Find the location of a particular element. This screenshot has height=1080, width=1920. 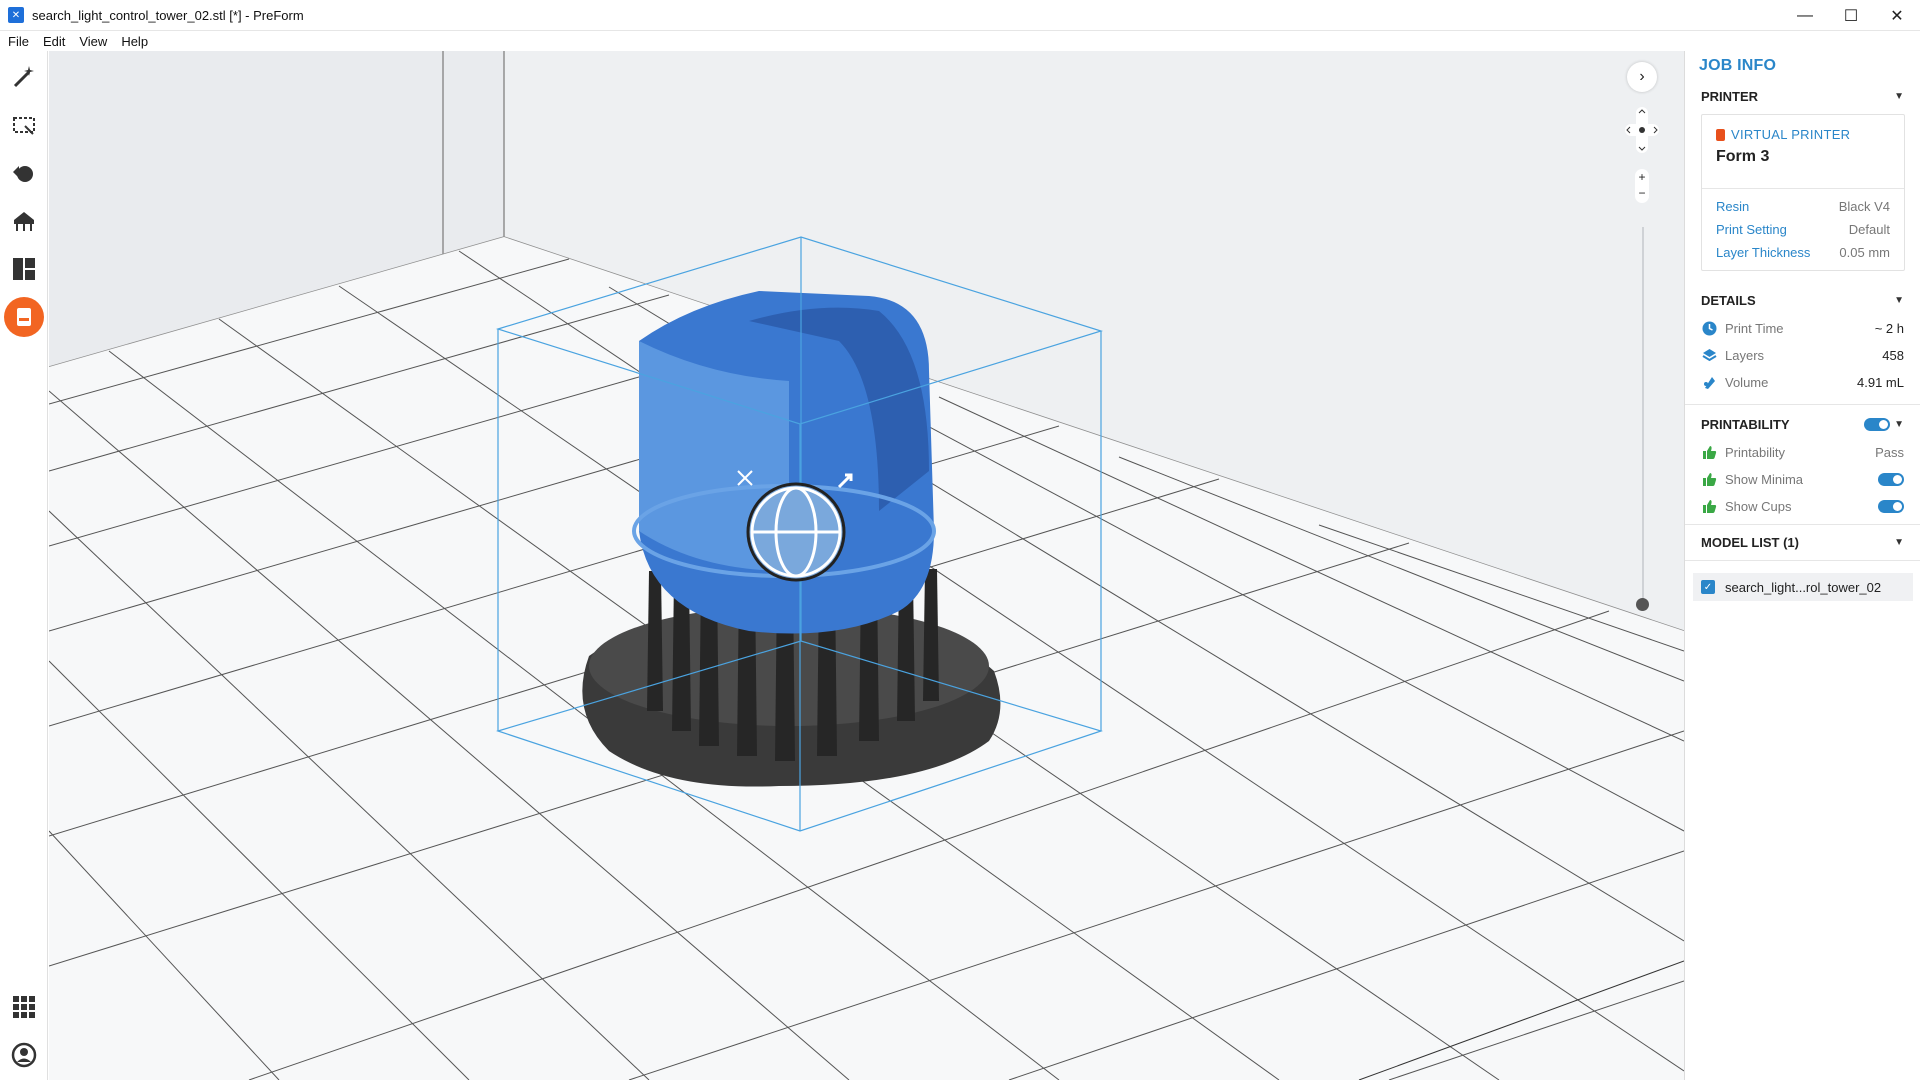

volume-value: 4.91 mL is located at coordinates (1880, 382).